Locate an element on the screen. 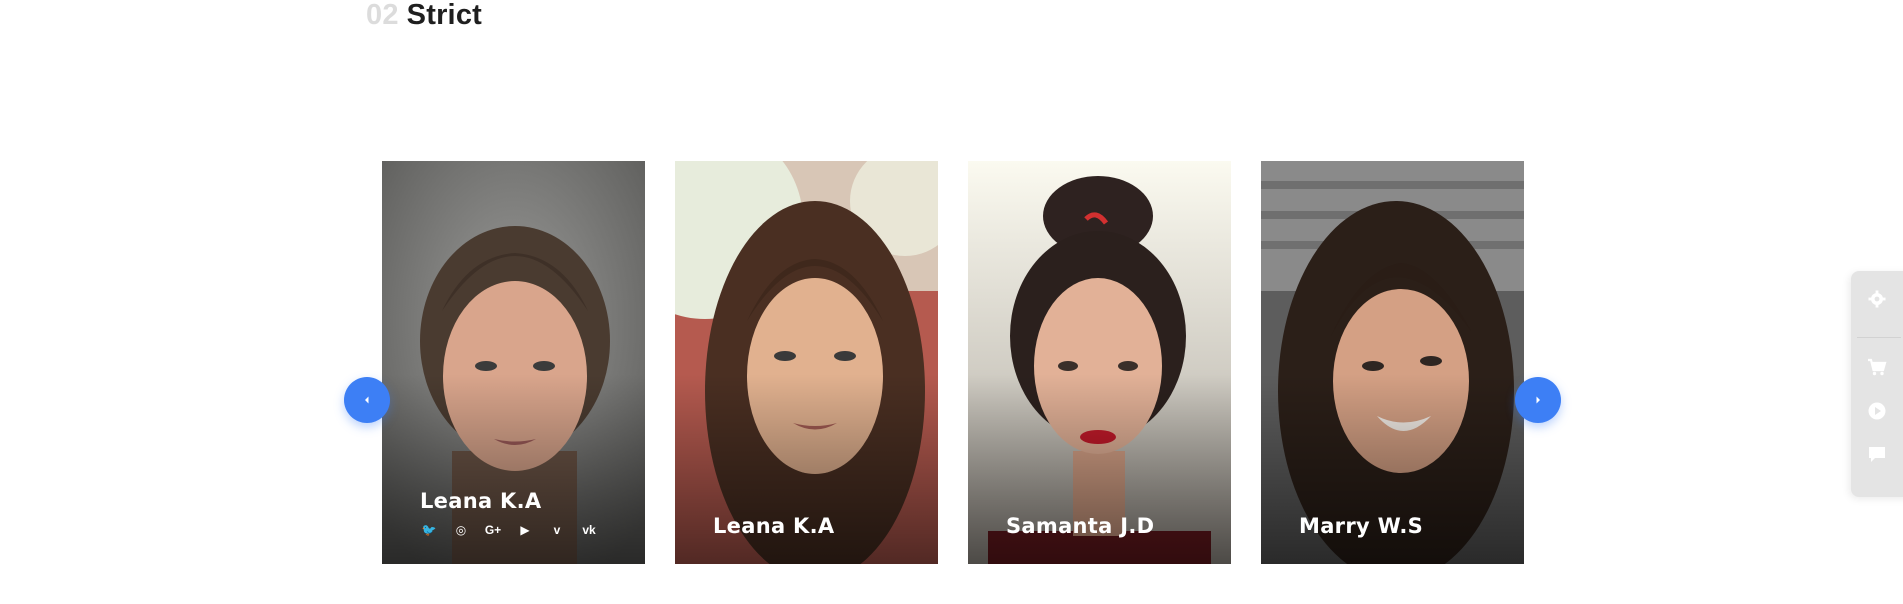 This screenshot has height=604, width=1903. twitter-icon: 🐦 is located at coordinates (429, 530).